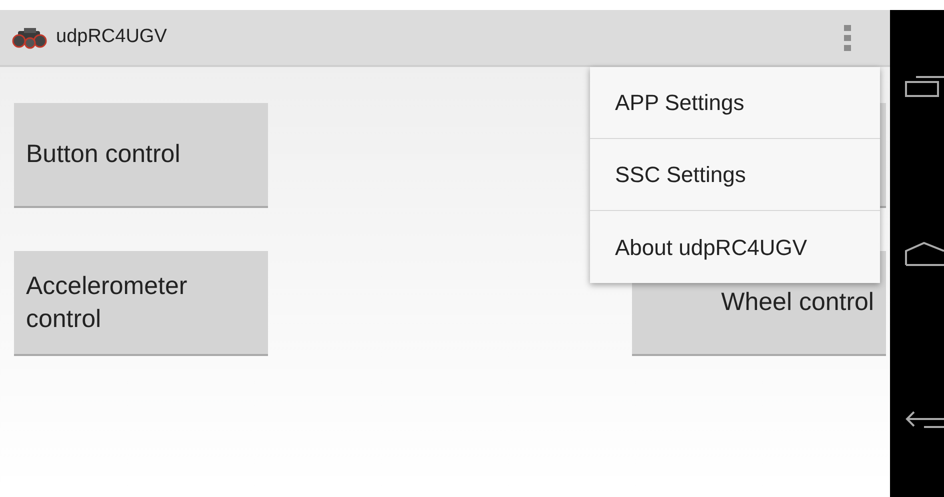 Image resolution: width=944 pixels, height=497 pixels. I want to click on recent-apps-icon, so click(924, 86).